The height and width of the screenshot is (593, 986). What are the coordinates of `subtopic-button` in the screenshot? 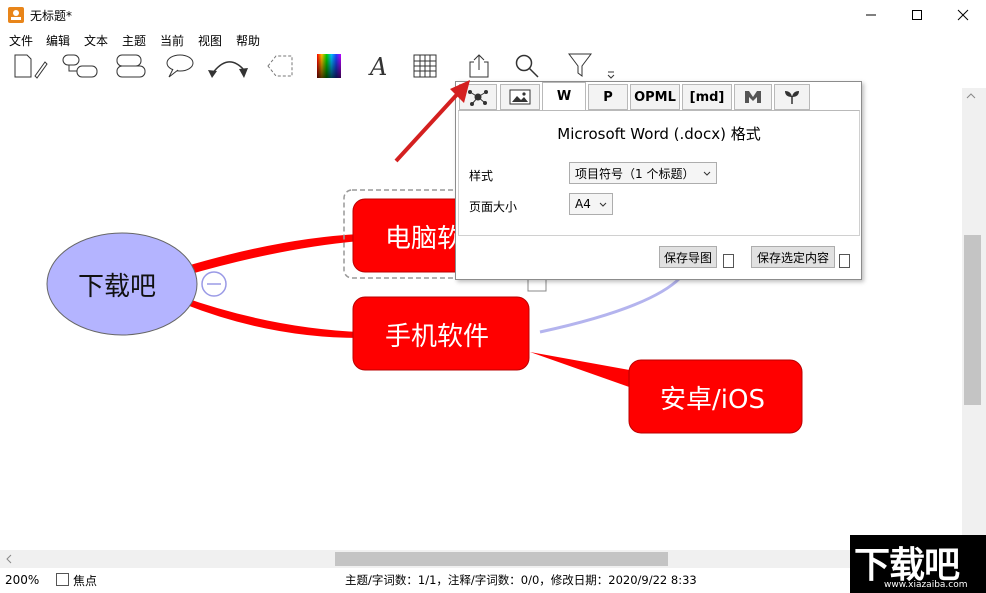 It's located at (79, 66).